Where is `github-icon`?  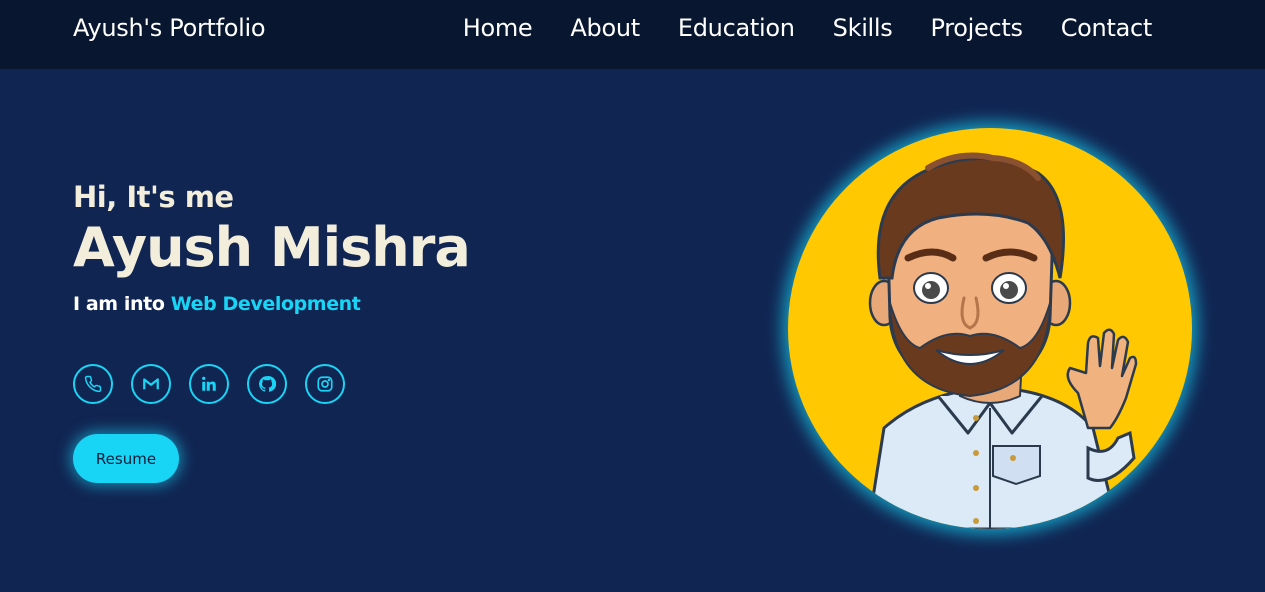
github-icon is located at coordinates (267, 384).